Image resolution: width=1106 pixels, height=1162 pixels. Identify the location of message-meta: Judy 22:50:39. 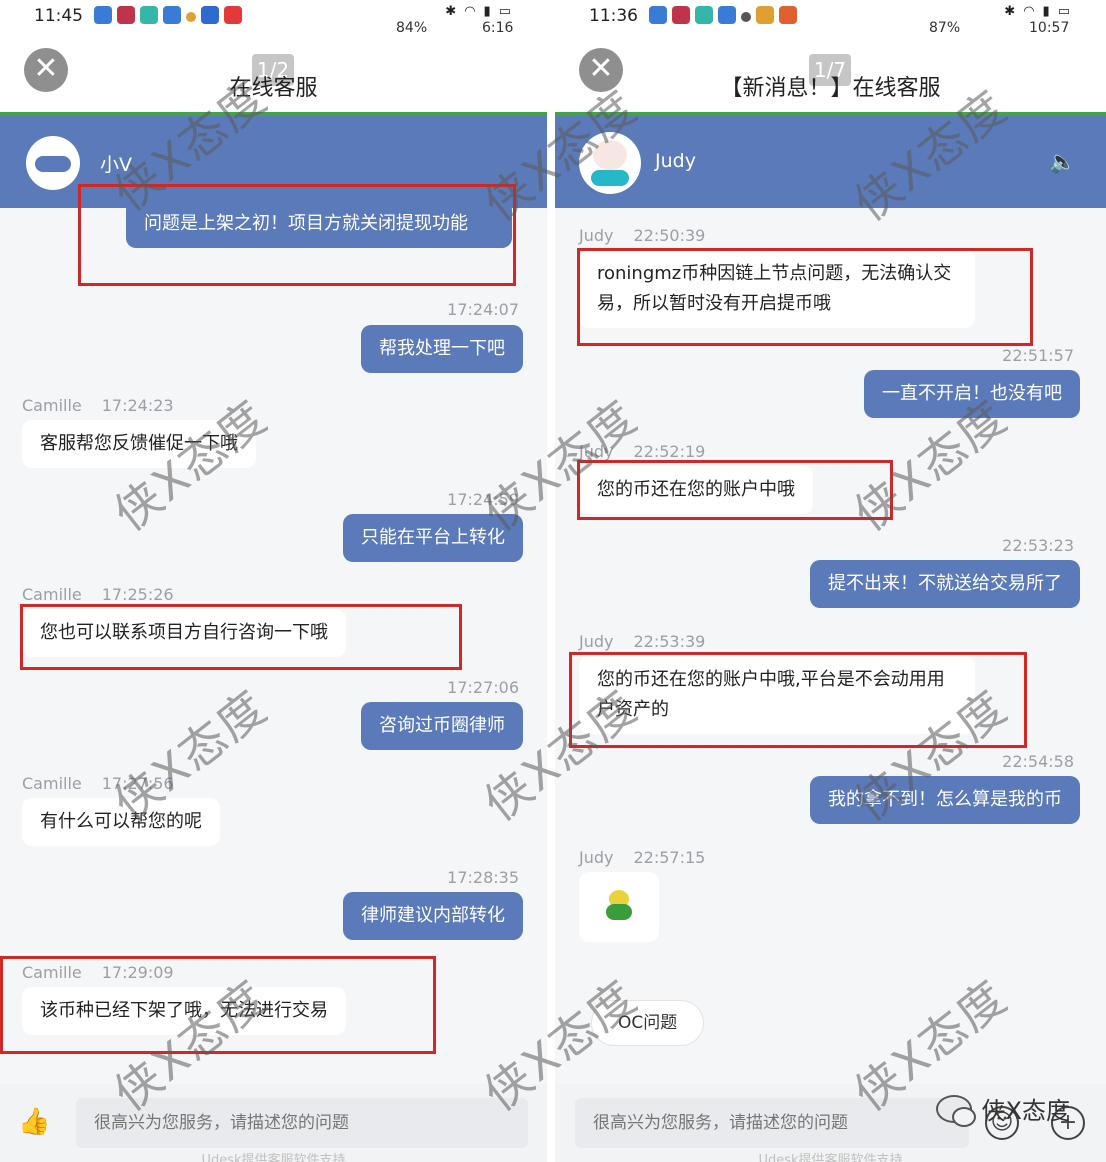
(642, 235).